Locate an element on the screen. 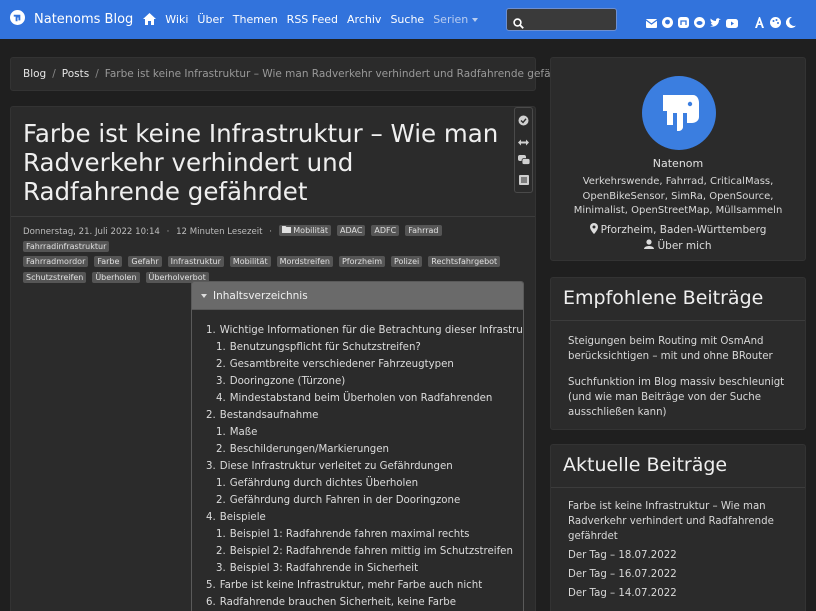  palette-icon is located at coordinates (775, 22).